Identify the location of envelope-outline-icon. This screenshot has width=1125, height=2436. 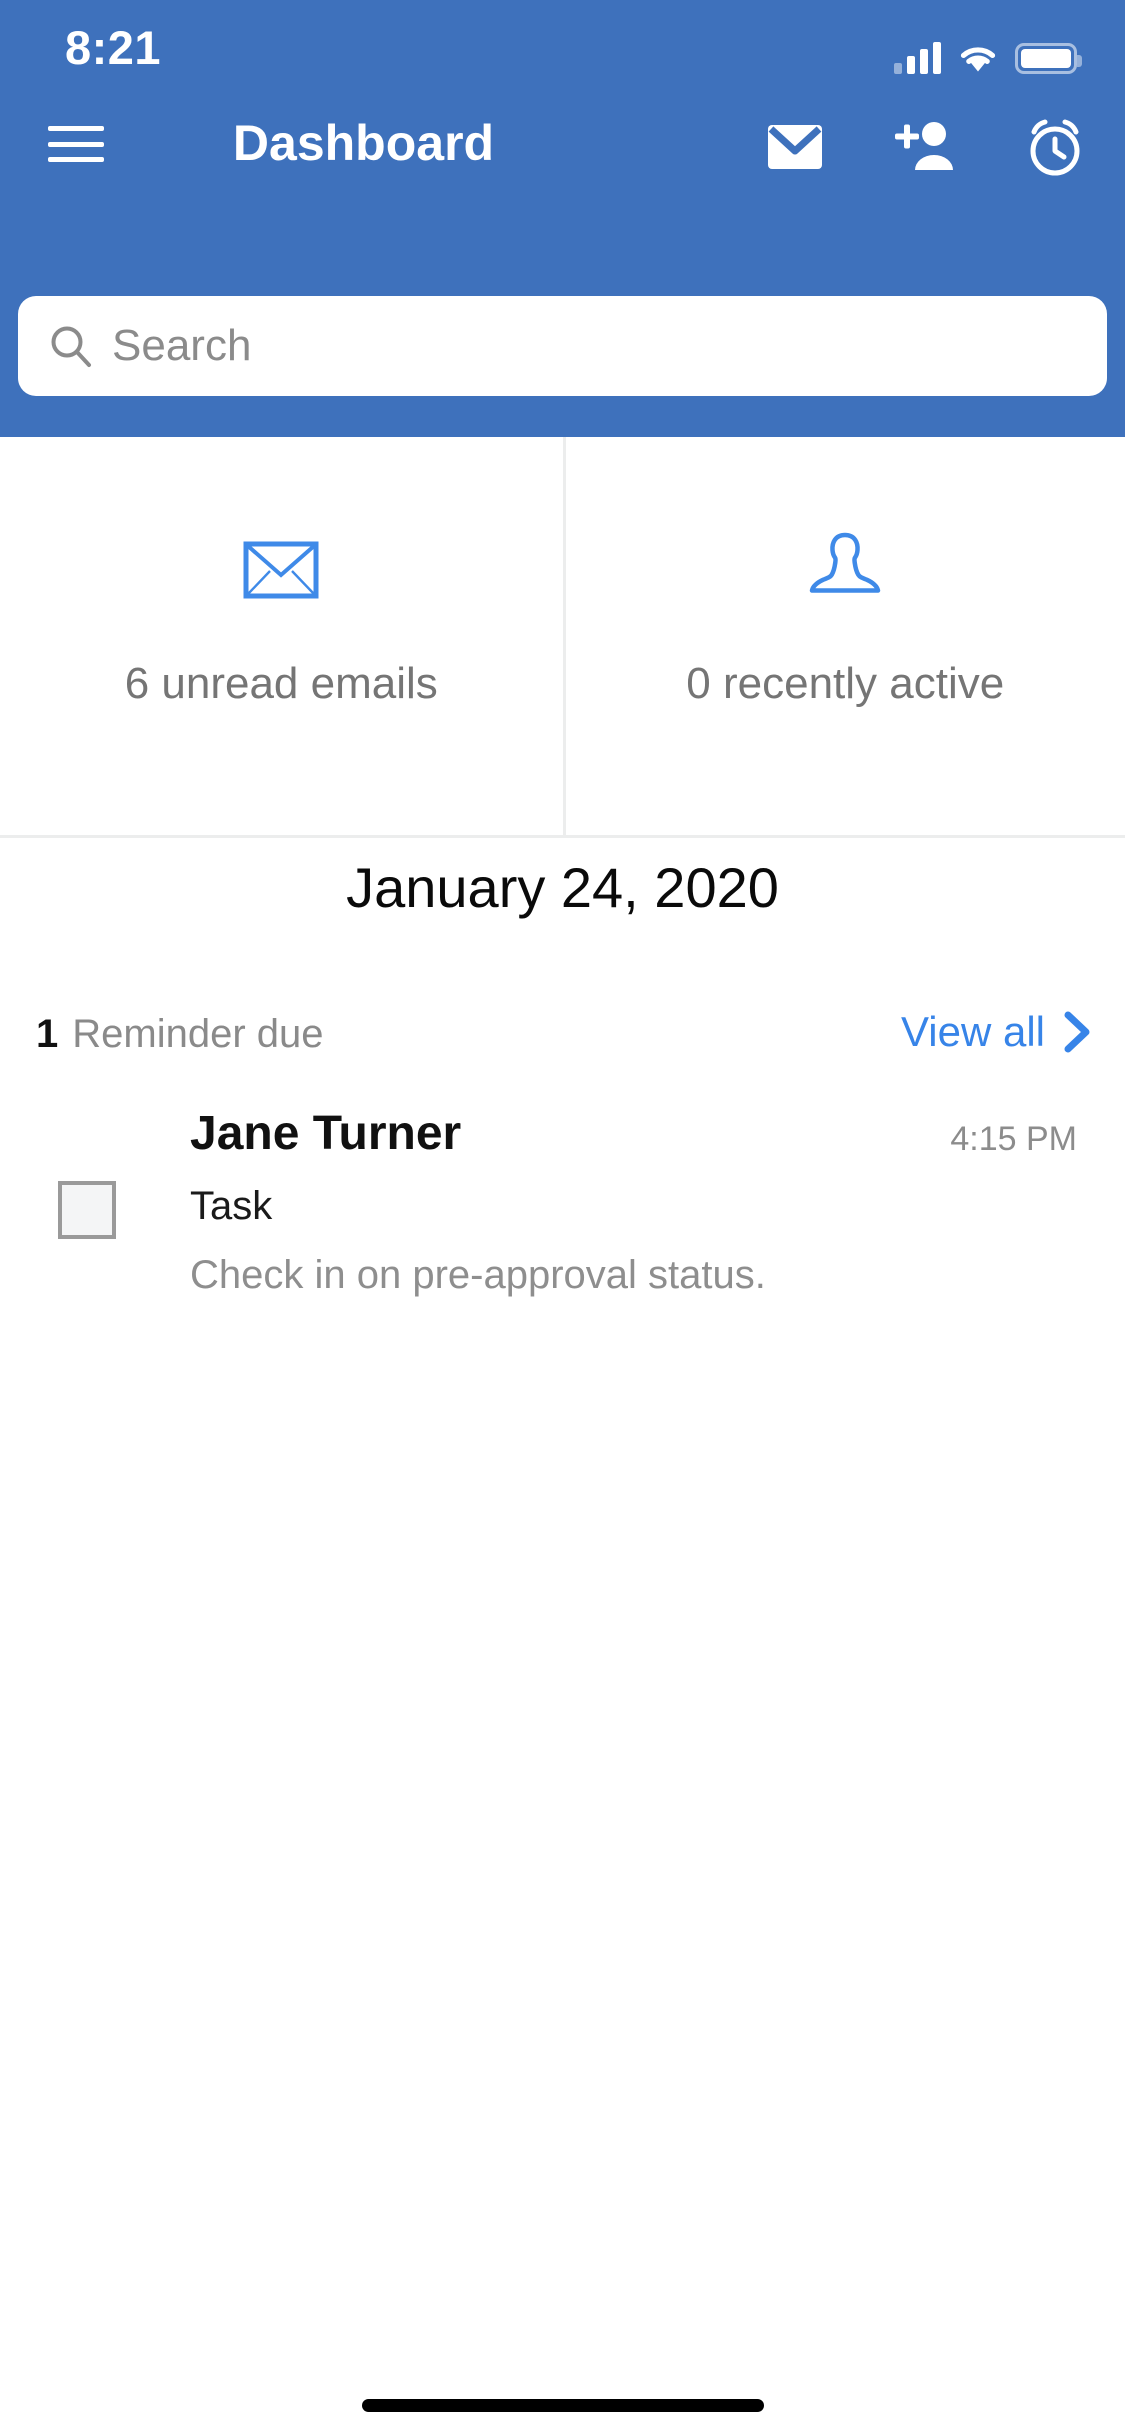
(281, 570).